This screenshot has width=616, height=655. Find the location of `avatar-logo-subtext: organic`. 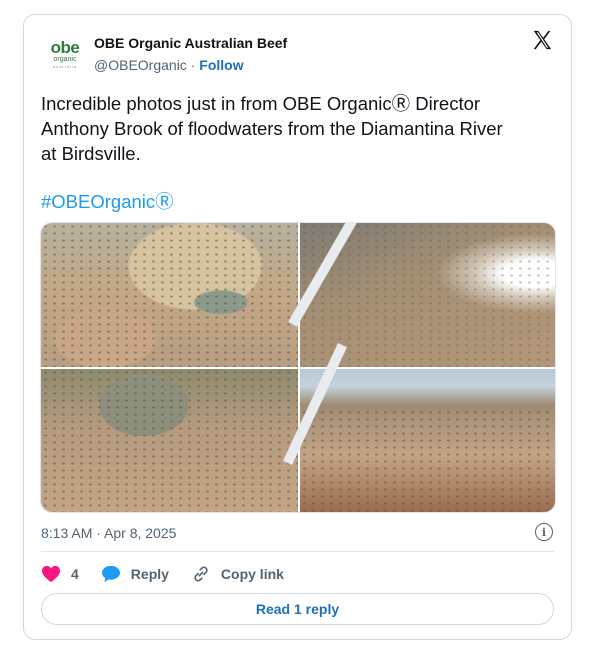

avatar-logo-subtext: organic is located at coordinates (65, 59).